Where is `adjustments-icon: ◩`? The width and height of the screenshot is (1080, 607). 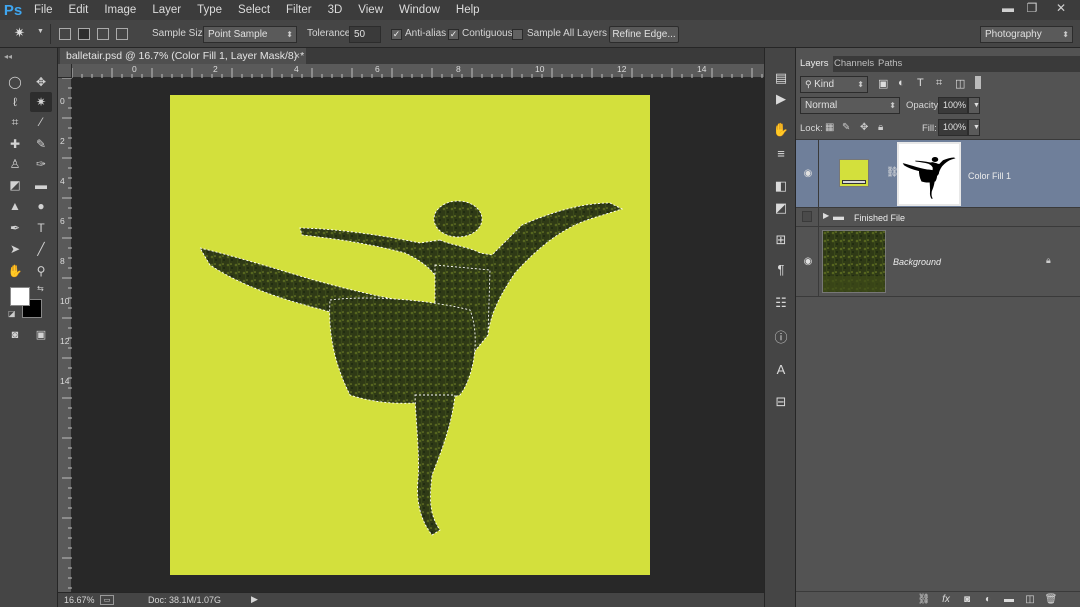 adjustments-icon: ◩ is located at coordinates (781, 208).